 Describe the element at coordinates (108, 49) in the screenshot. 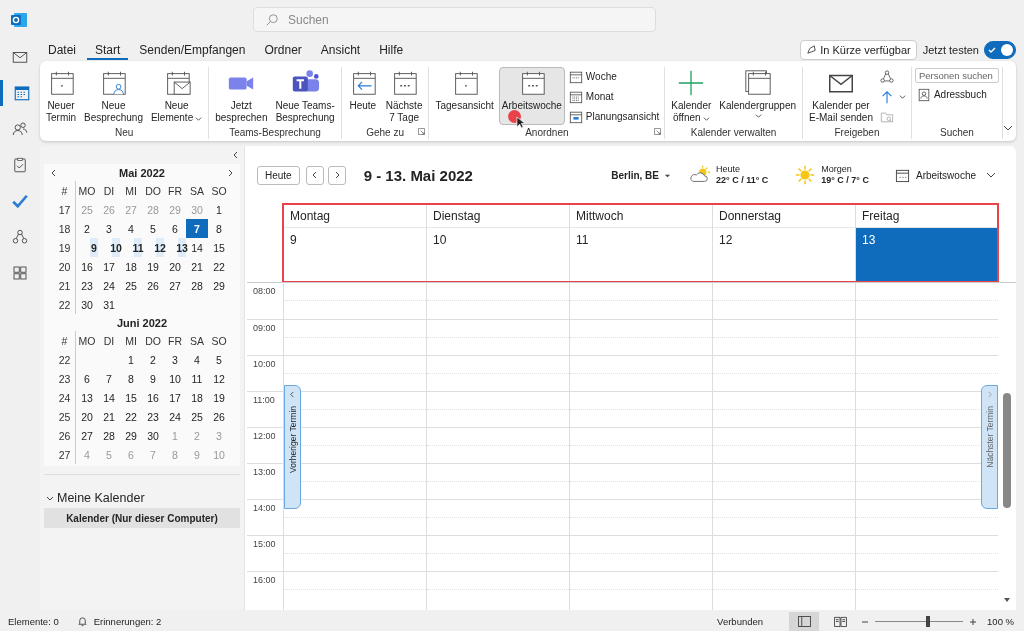

I see `menu-tab: Start` at that location.